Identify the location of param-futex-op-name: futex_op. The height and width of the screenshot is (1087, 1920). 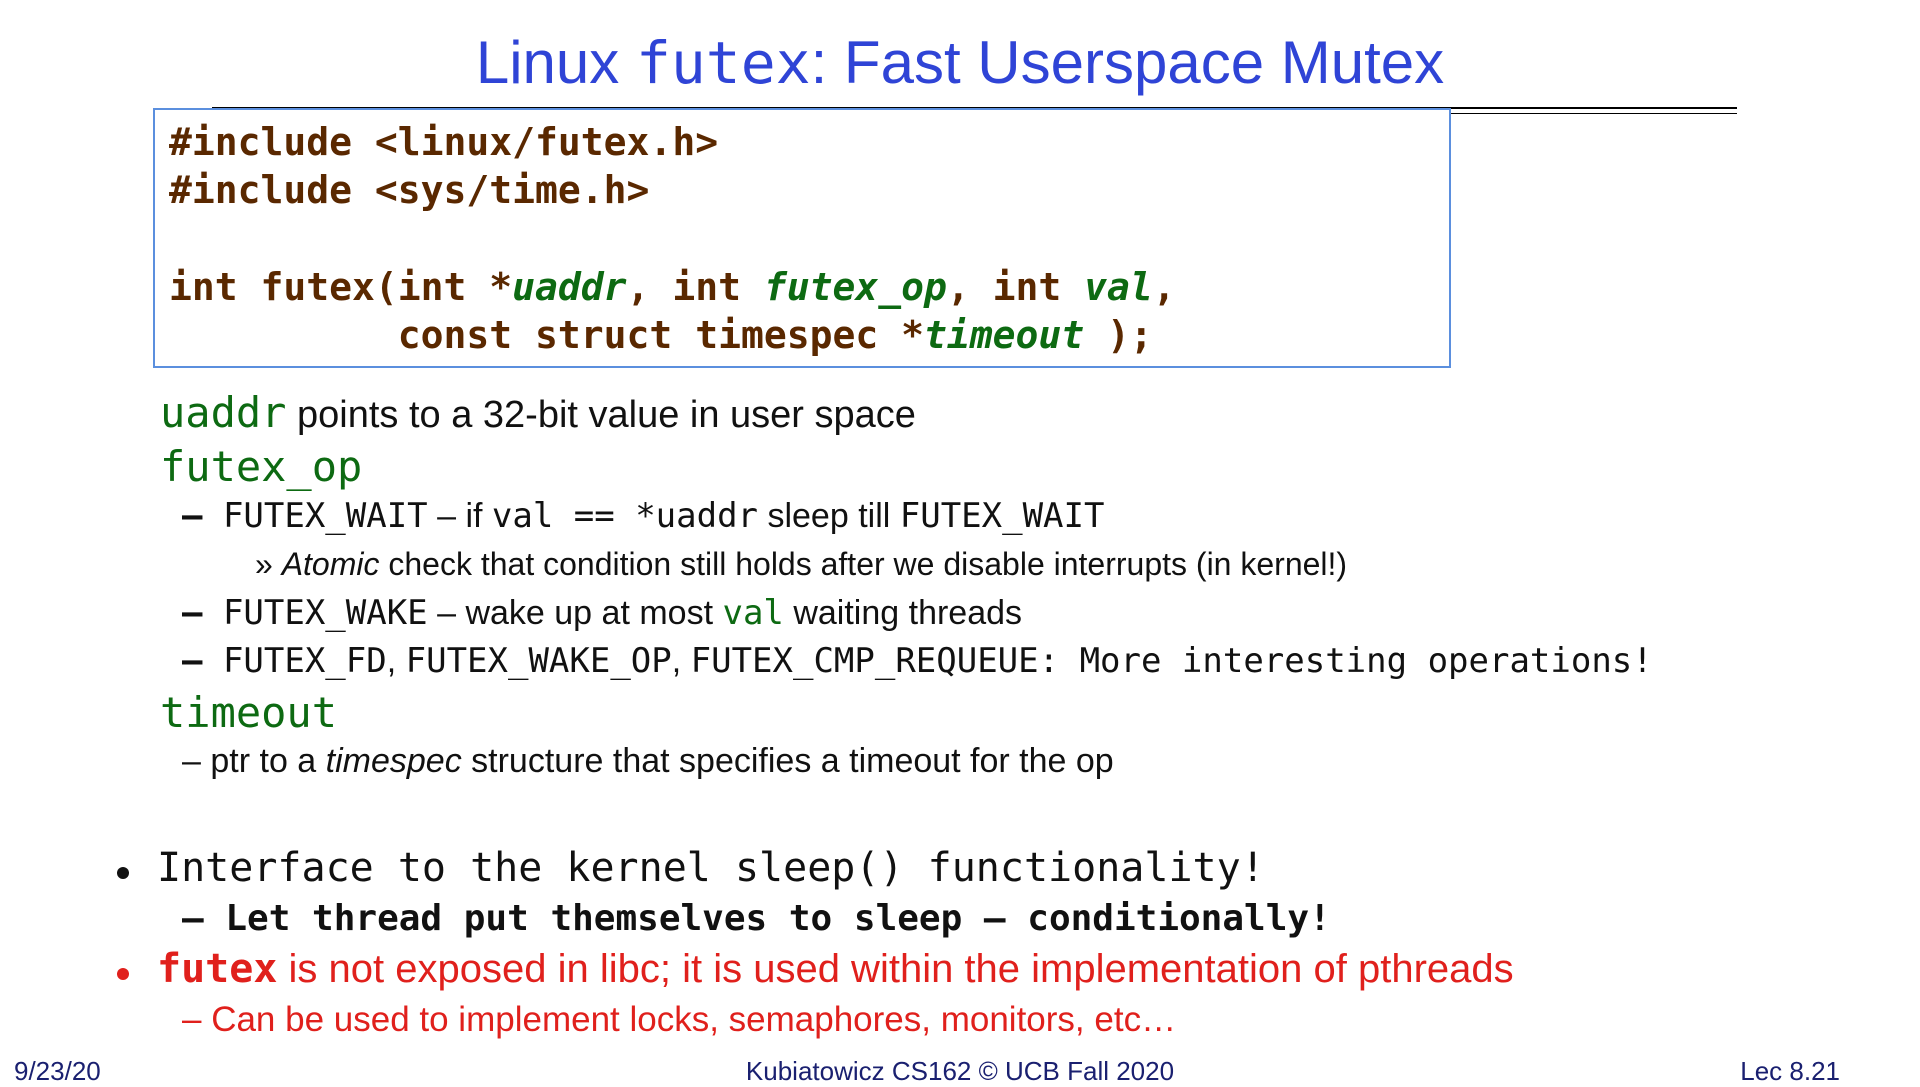
(261, 466).